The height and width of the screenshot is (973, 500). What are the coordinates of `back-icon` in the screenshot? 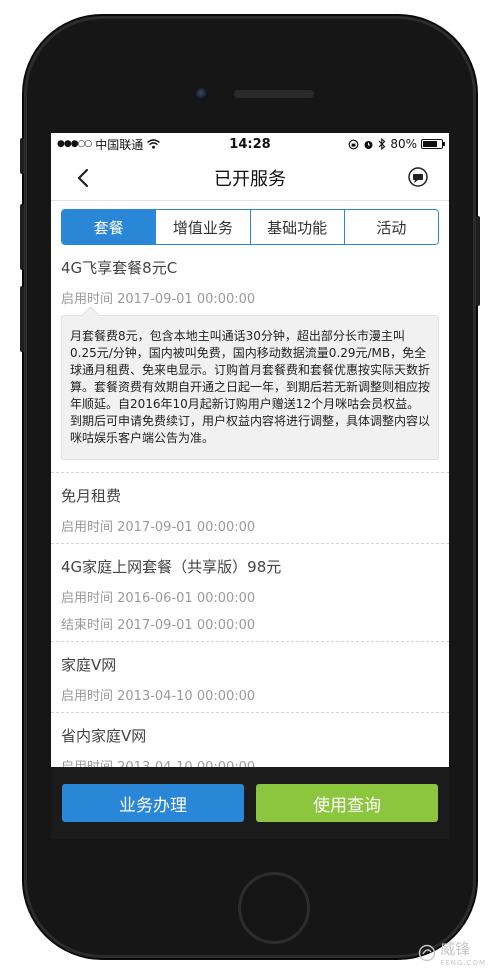 It's located at (84, 178).